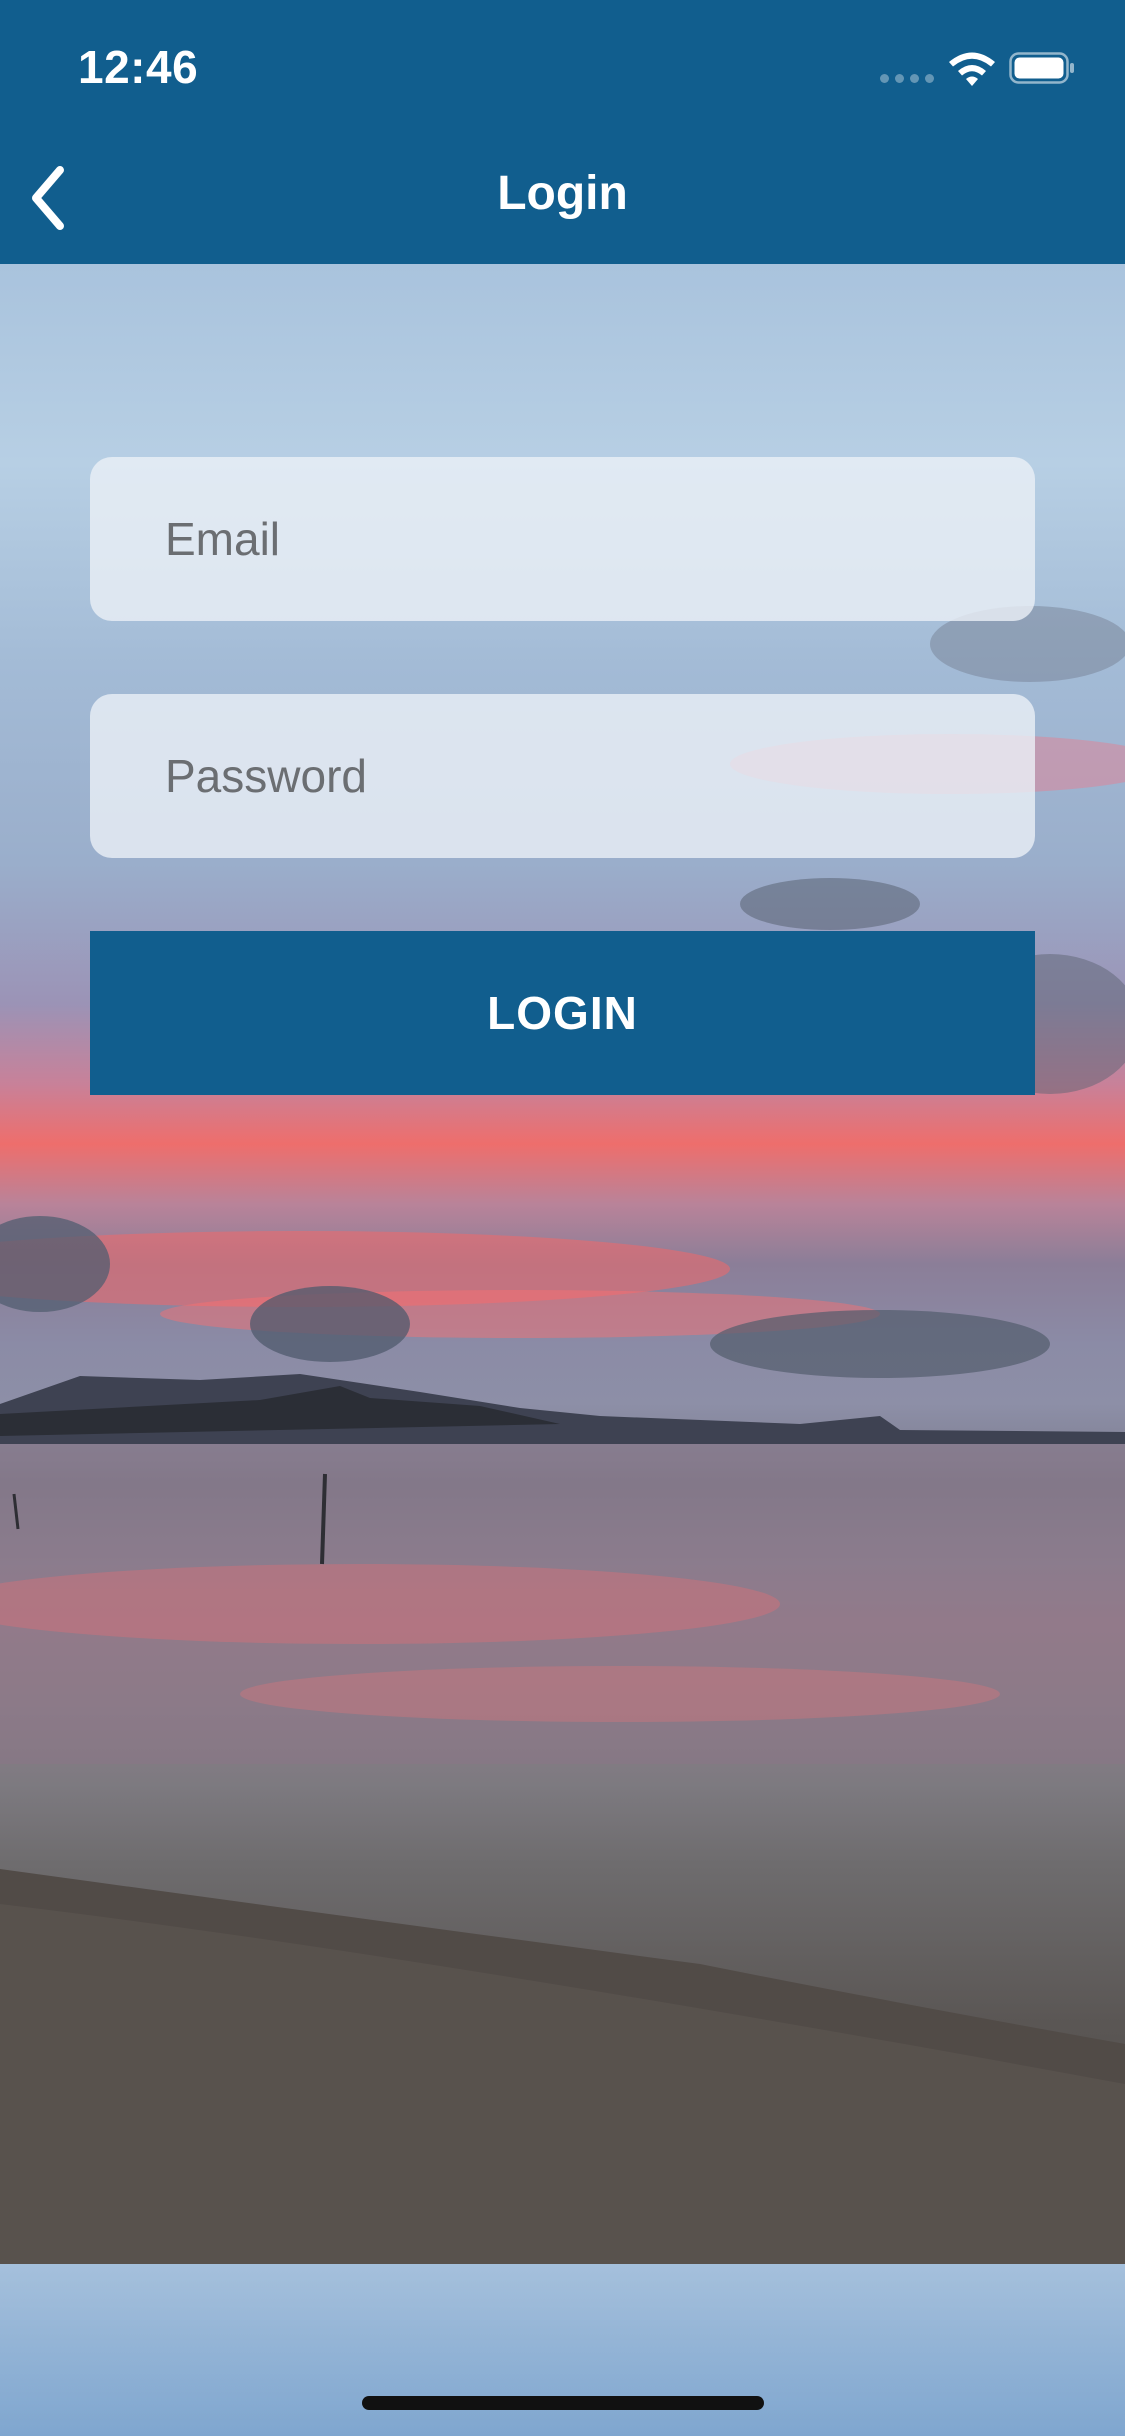 The width and height of the screenshot is (1125, 2436). What do you see at coordinates (972, 69) in the screenshot?
I see `wifi-icon` at bounding box center [972, 69].